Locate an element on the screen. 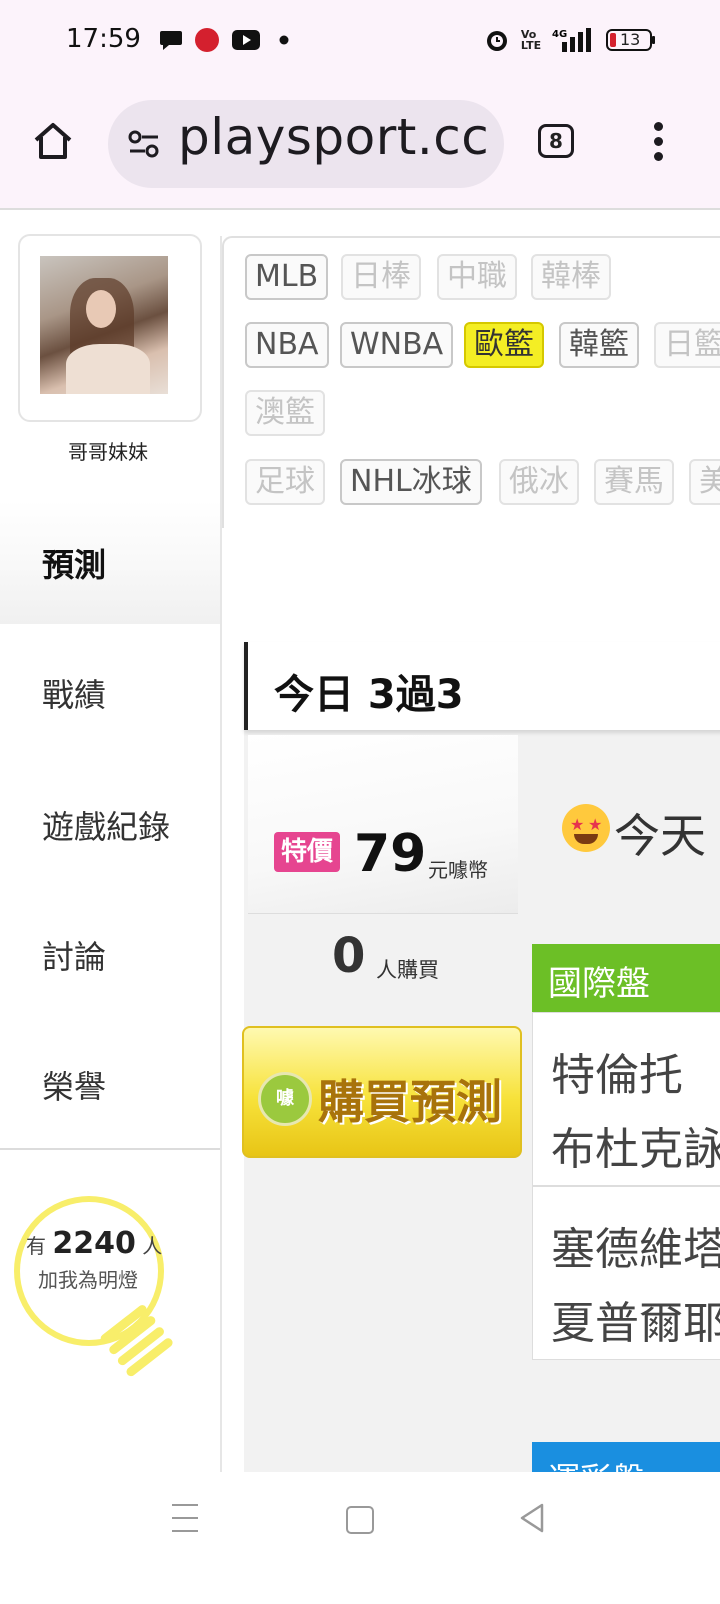 The height and width of the screenshot is (1604, 720). team-home: 塞德維塔 is located at coordinates (635, 1249).